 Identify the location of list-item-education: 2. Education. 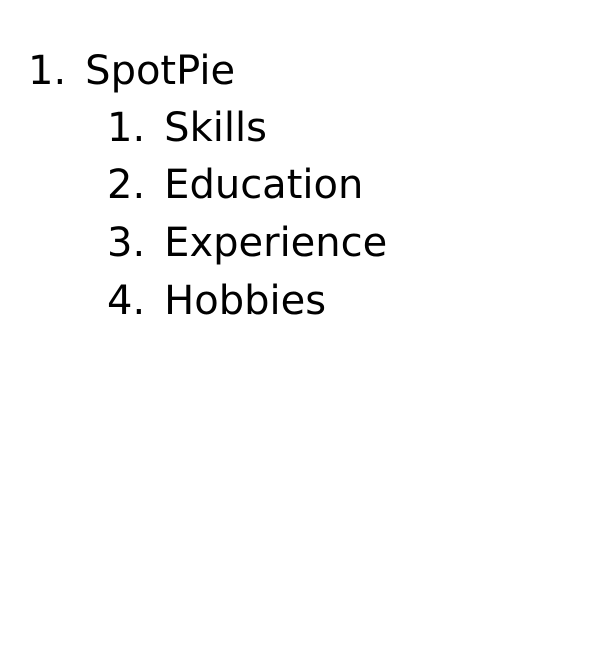
(235, 185).